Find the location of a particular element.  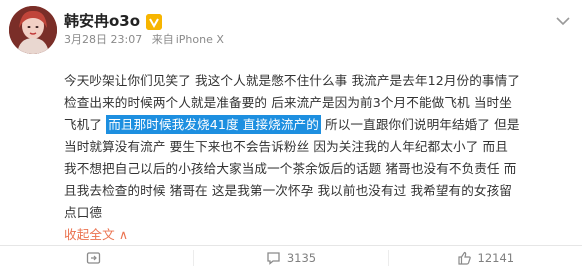

collapse-link: 收起全文 ∧ is located at coordinates (96, 234).